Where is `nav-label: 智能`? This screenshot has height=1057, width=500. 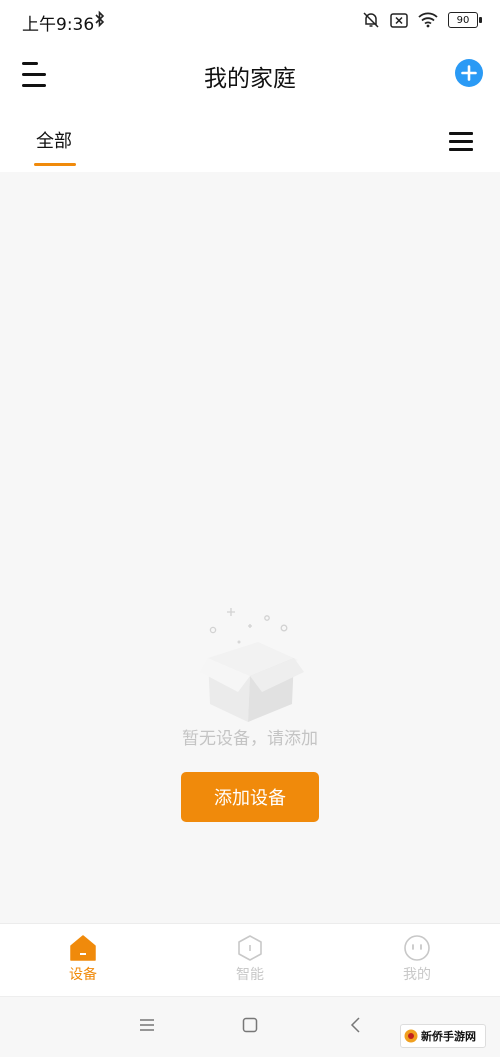
nav-label: 智能 is located at coordinates (250, 975).